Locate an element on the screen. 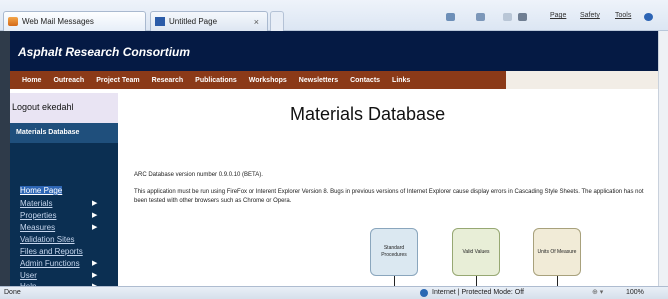  zoom-level: 100% is located at coordinates (635, 292).